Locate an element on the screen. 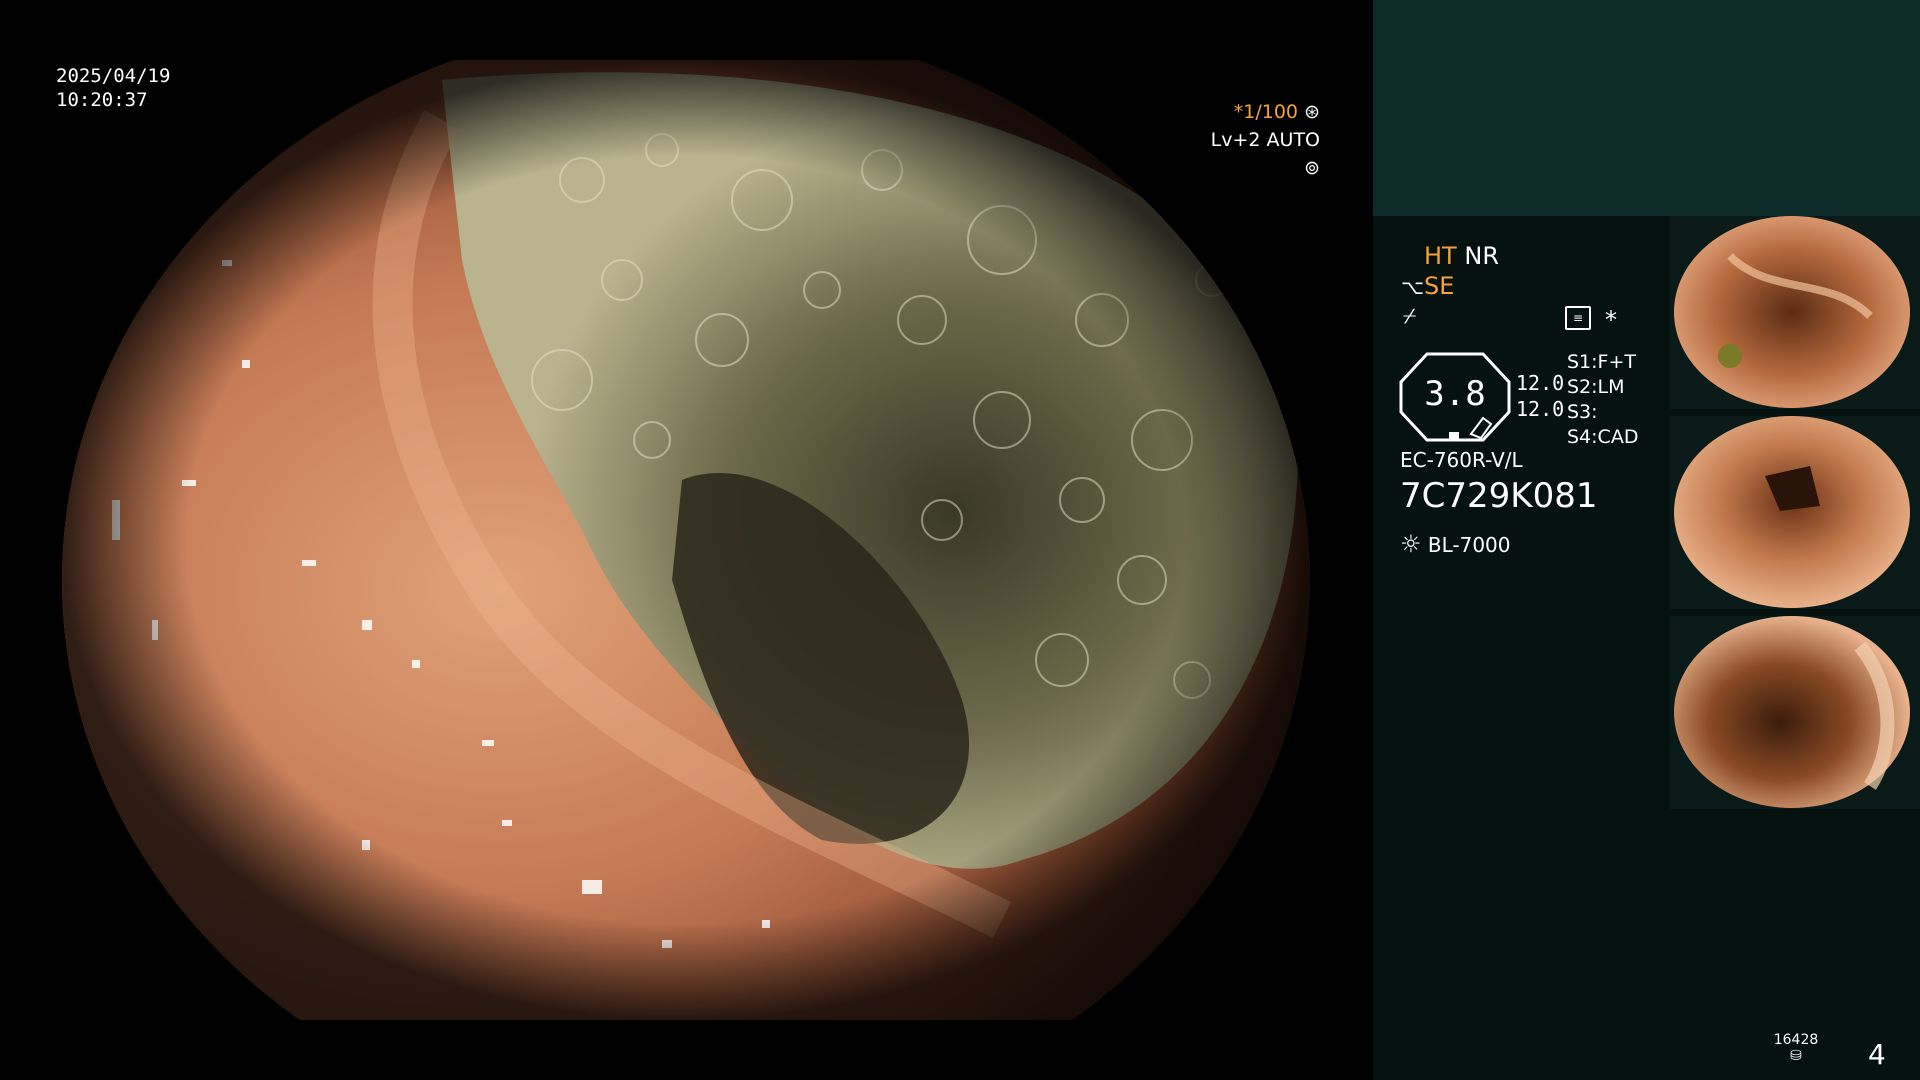 The width and height of the screenshot is (1920, 1080). switch-3: S3: is located at coordinates (1582, 412).